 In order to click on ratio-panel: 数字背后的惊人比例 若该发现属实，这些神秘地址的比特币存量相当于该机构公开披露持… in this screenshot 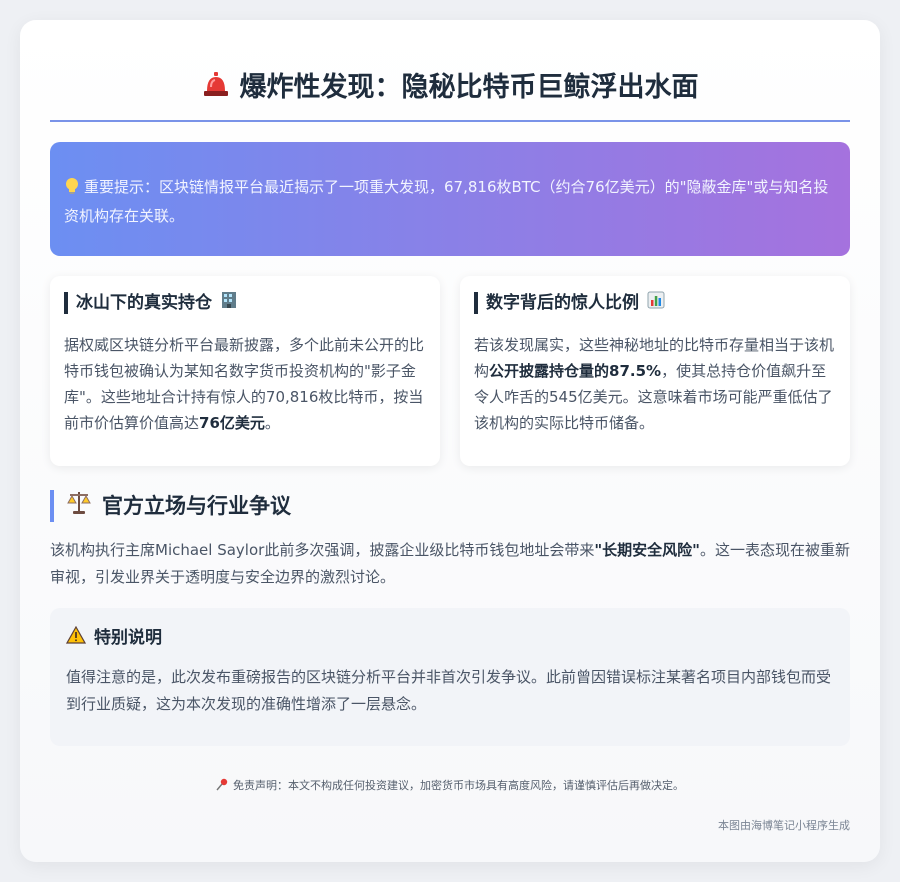, I will do `click(655, 371)`.